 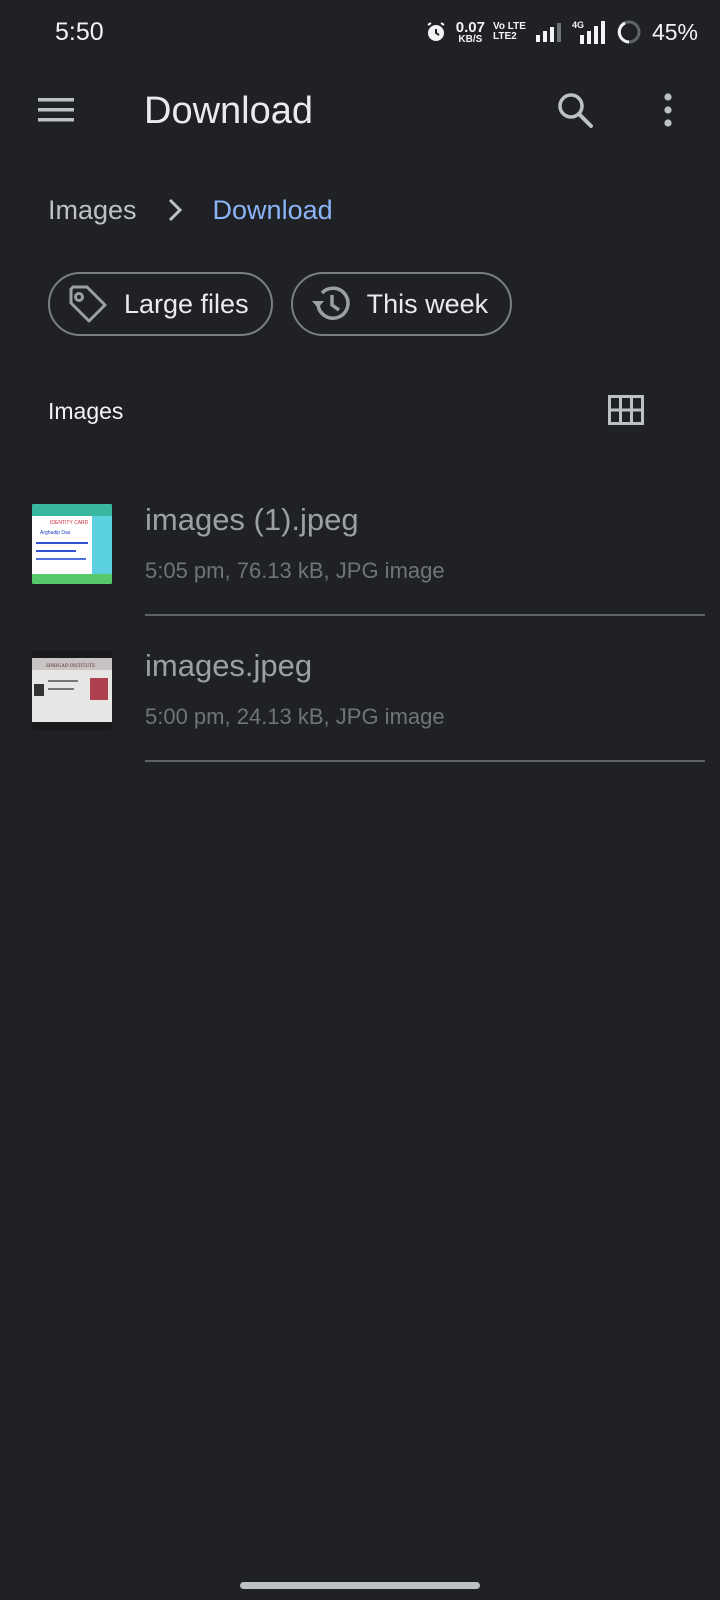 What do you see at coordinates (360, 112) in the screenshot?
I see `app-bar: Download` at bounding box center [360, 112].